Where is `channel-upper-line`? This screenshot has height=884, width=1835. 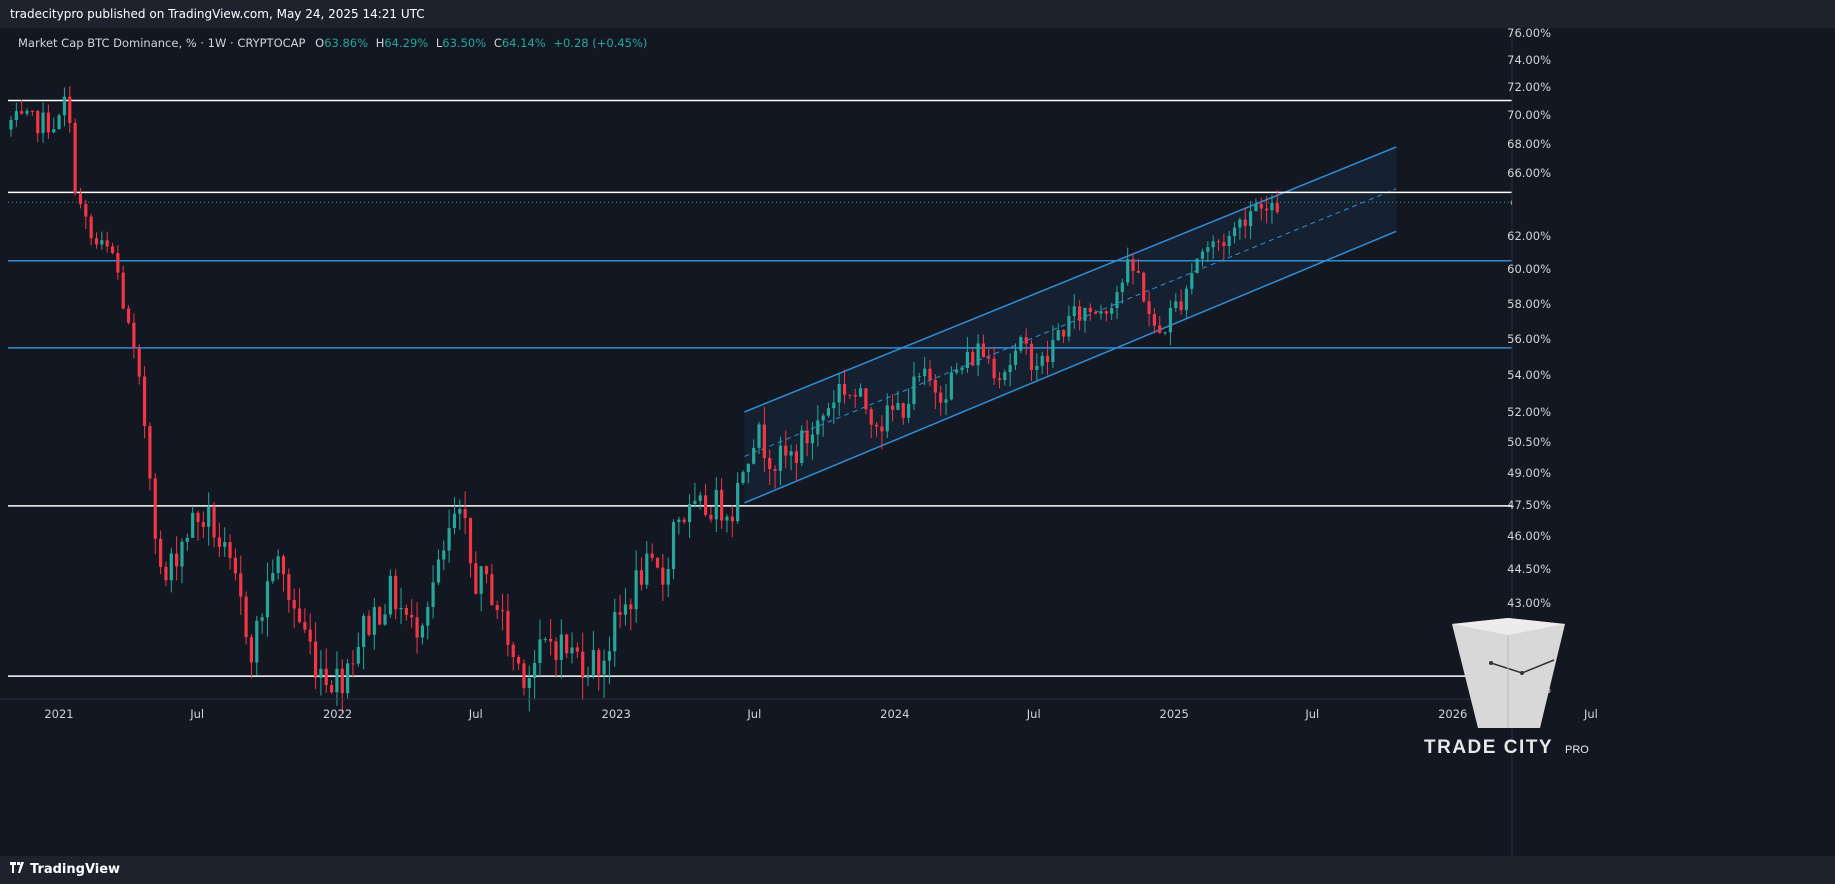 channel-upper-line is located at coordinates (1070, 279).